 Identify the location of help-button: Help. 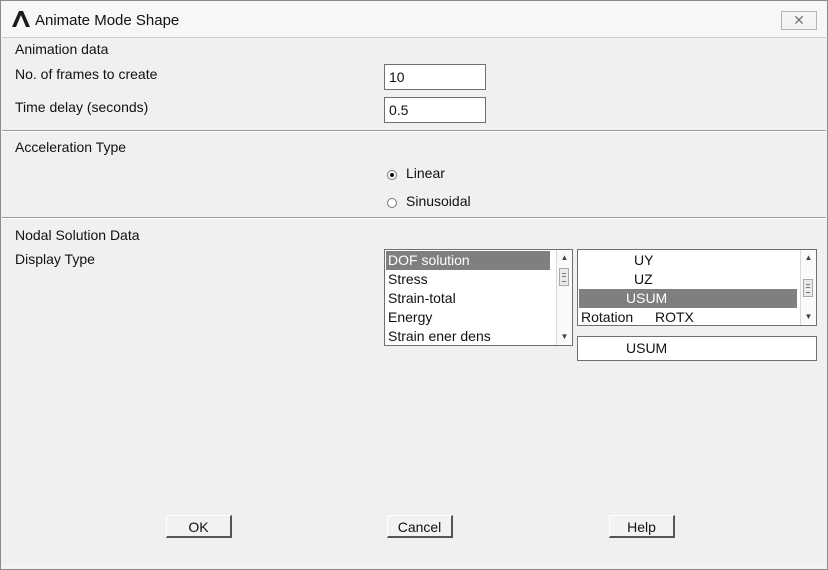
(642, 526).